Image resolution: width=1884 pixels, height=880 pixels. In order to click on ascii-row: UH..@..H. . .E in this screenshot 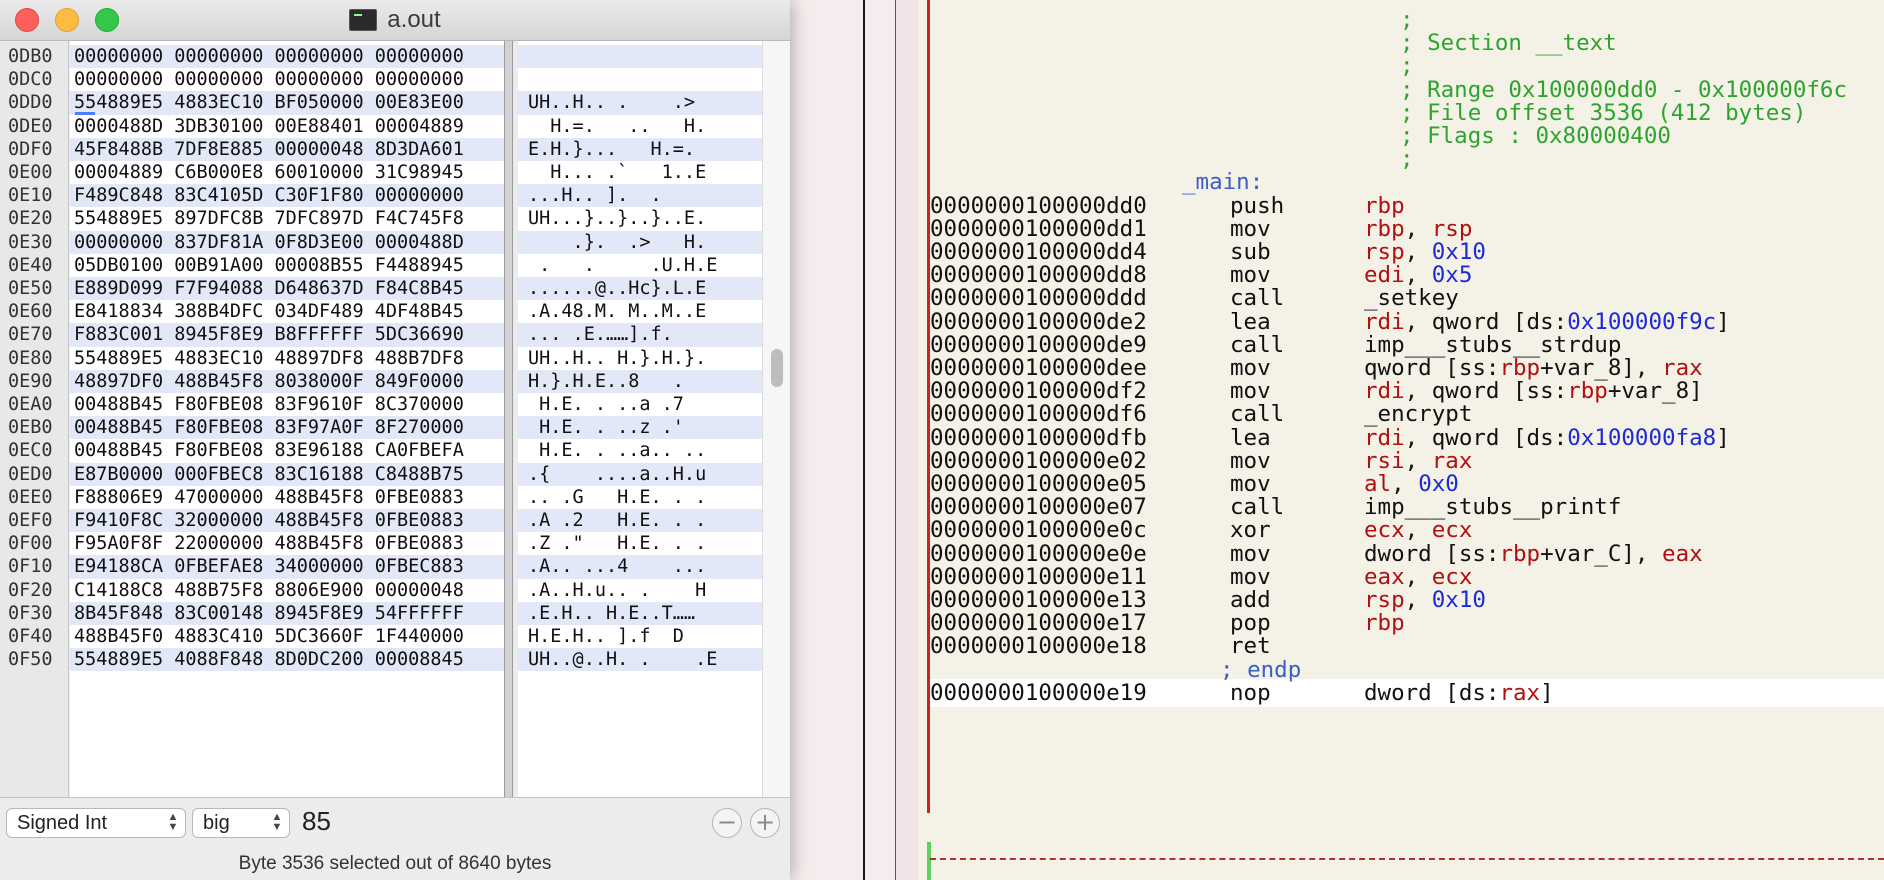, I will do `click(640, 660)`.